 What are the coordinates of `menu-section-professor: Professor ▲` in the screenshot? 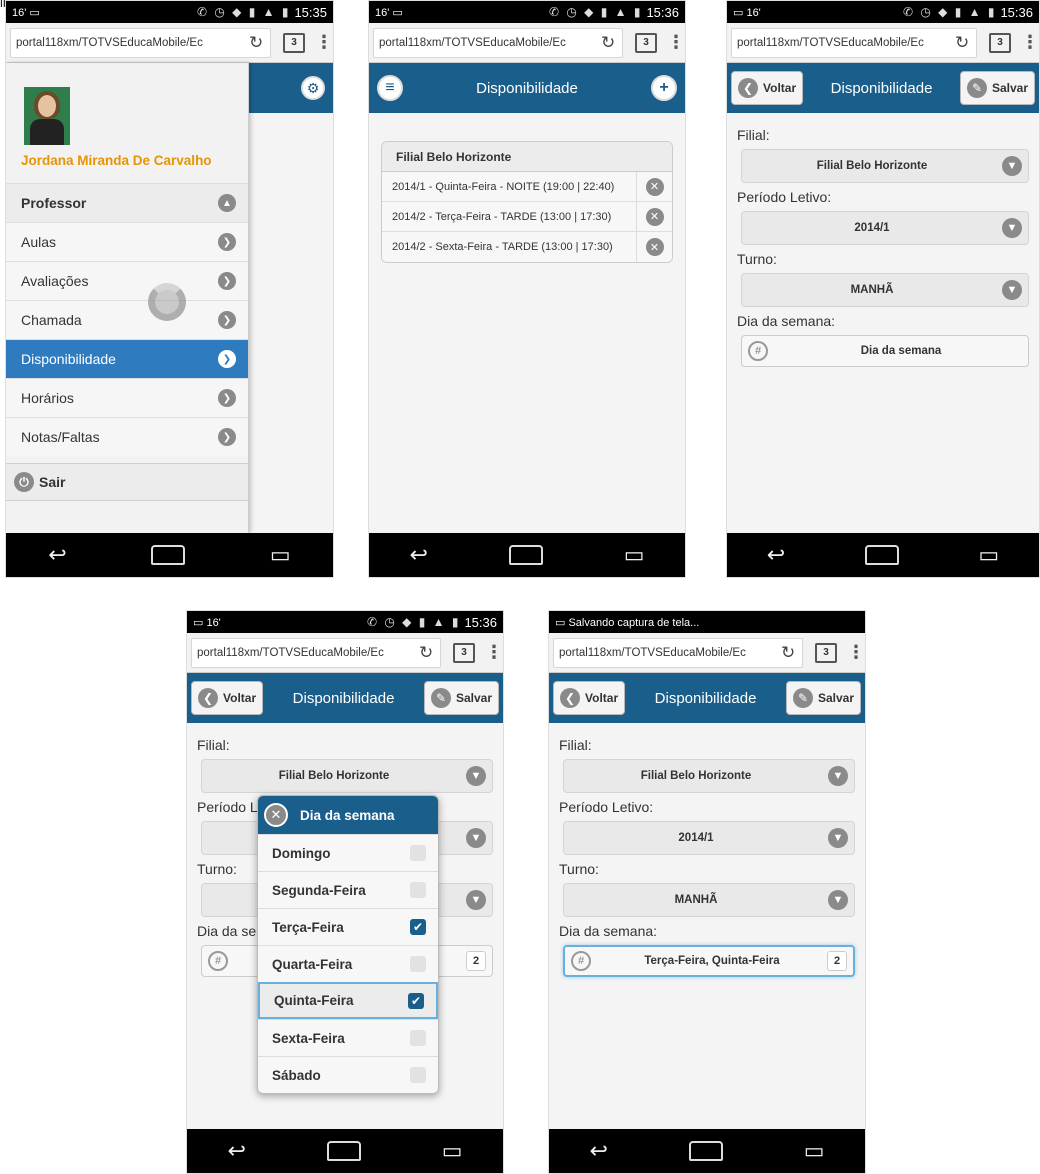 It's located at (127, 202).